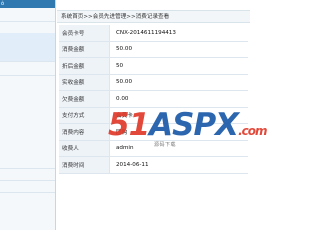 The image size is (320, 240). Describe the element at coordinates (27, 4) in the screenshot. I see `sidebar-header: ô` at that location.